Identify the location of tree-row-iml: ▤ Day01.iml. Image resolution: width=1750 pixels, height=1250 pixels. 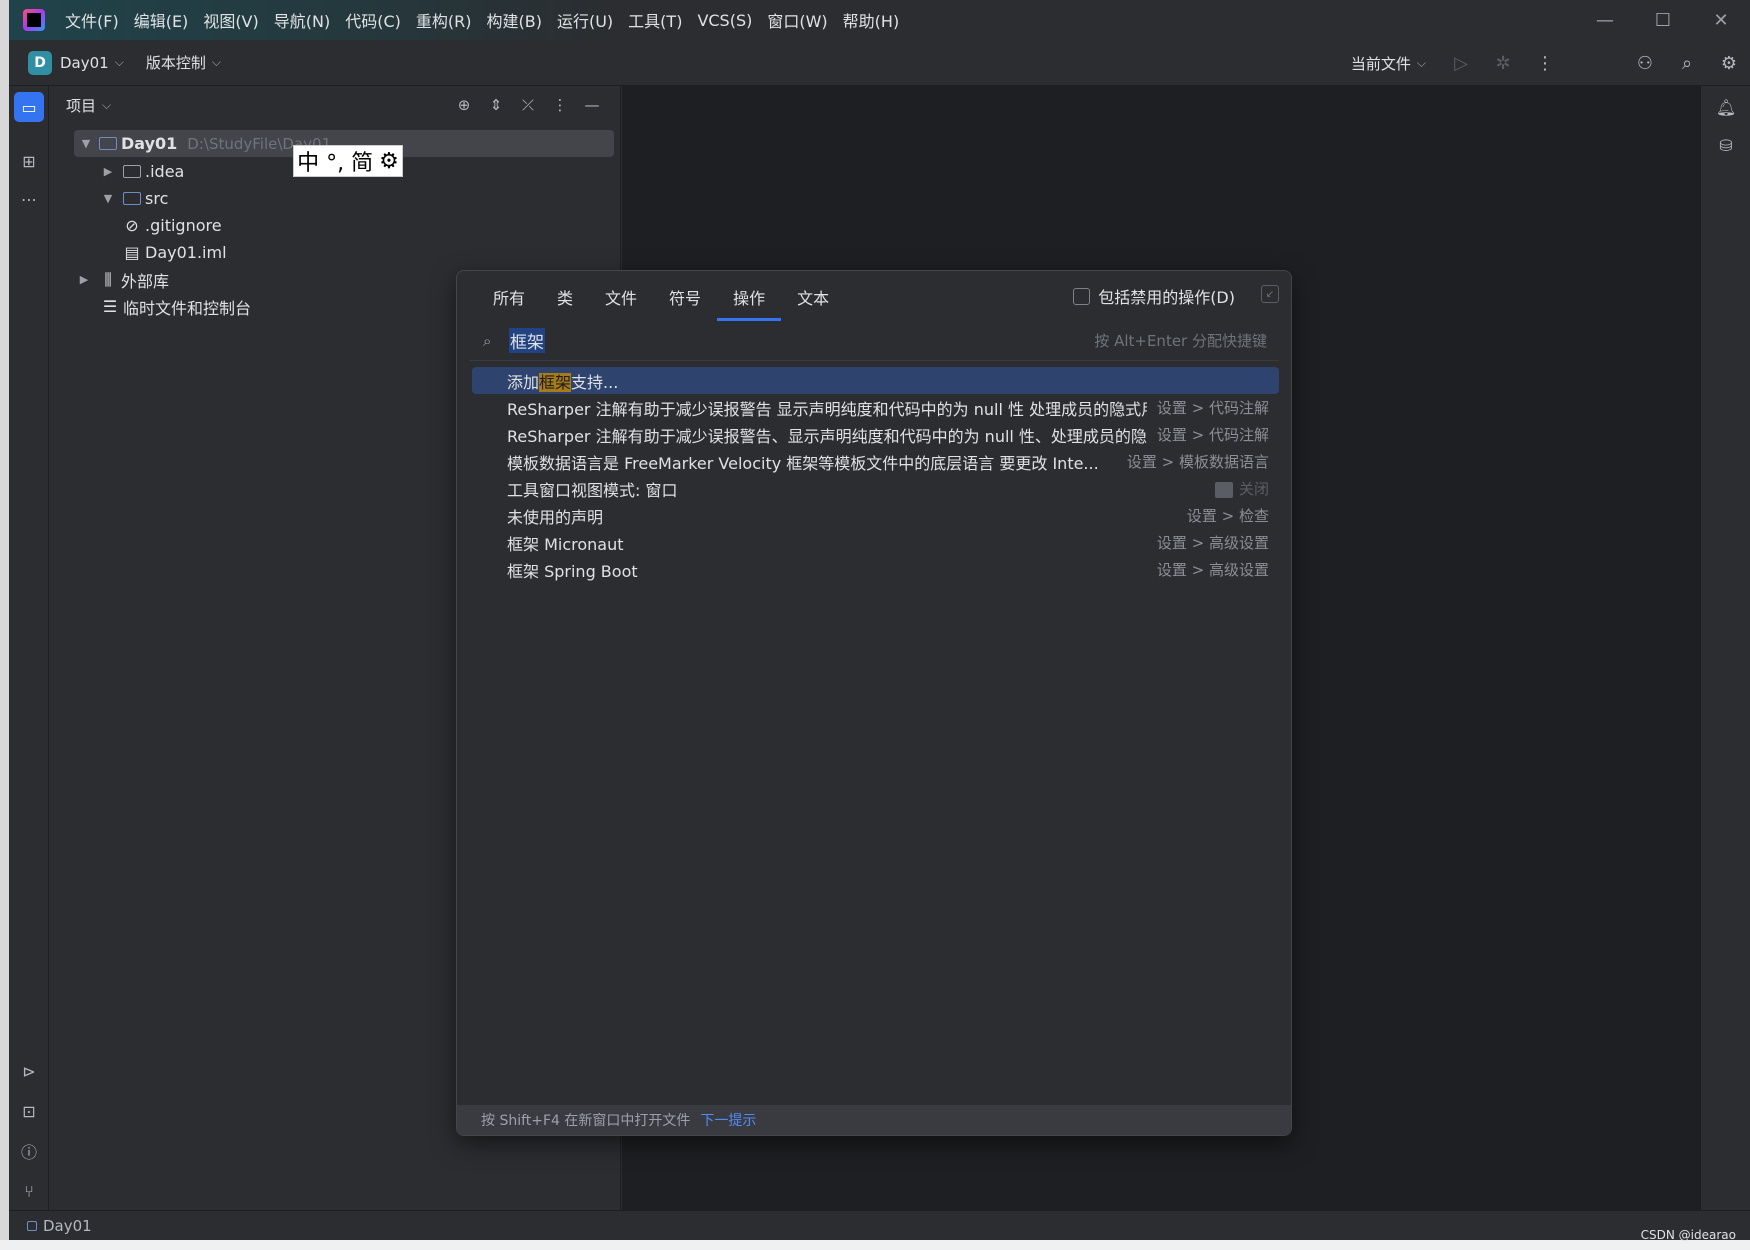
(174, 252).